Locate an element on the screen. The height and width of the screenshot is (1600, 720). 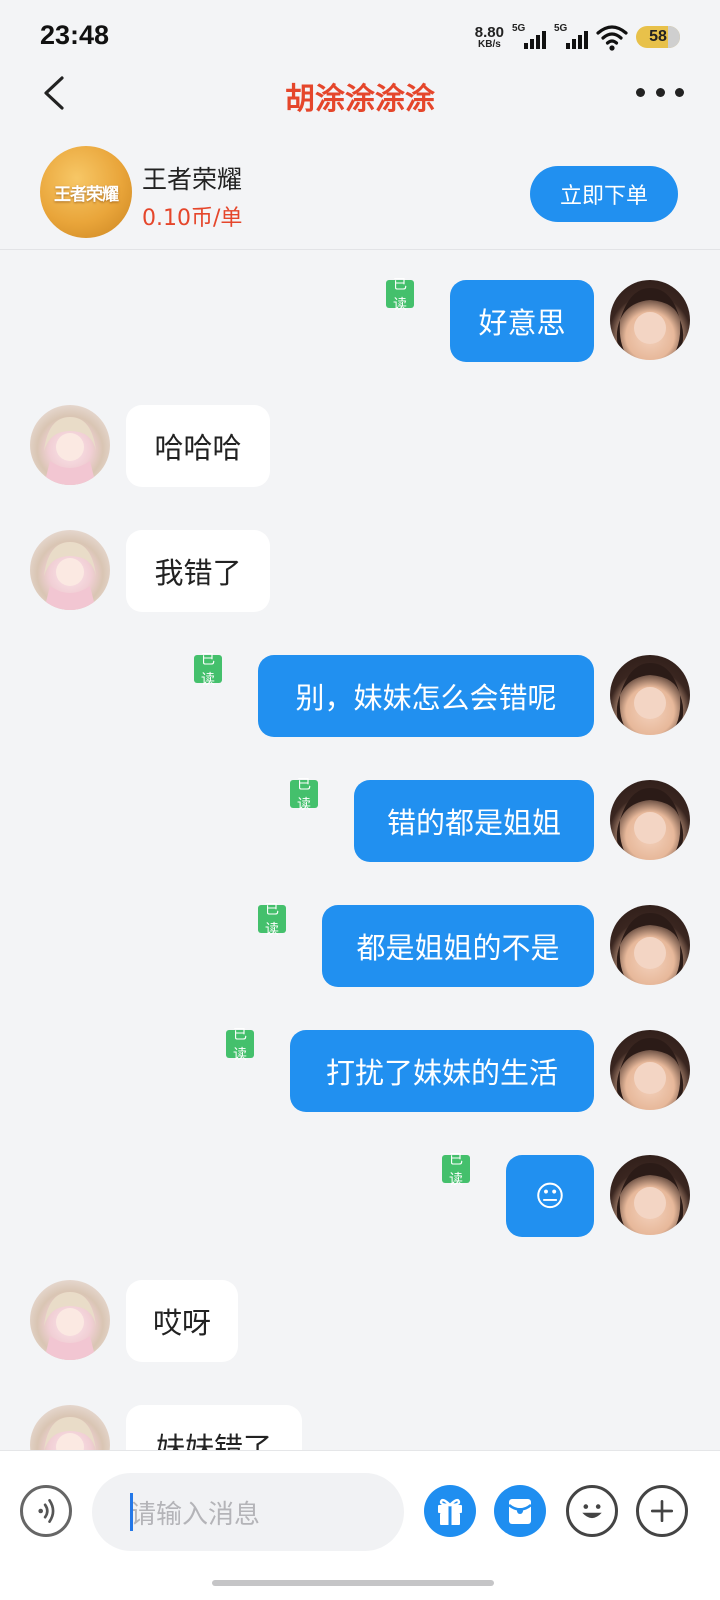
plus-icon is located at coordinates (662, 1511).